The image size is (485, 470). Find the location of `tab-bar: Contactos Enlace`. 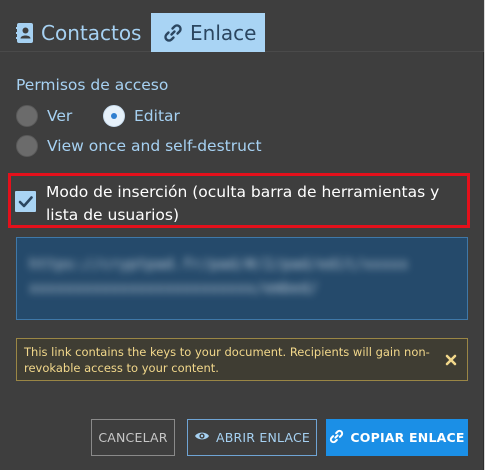

tab-bar: Contactos Enlace is located at coordinates (242, 26).